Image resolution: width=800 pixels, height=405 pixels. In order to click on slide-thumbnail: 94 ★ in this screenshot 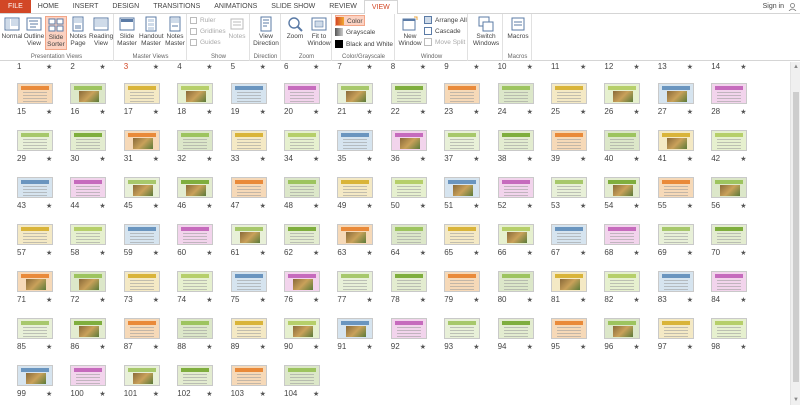, I will do `click(516, 337)`.